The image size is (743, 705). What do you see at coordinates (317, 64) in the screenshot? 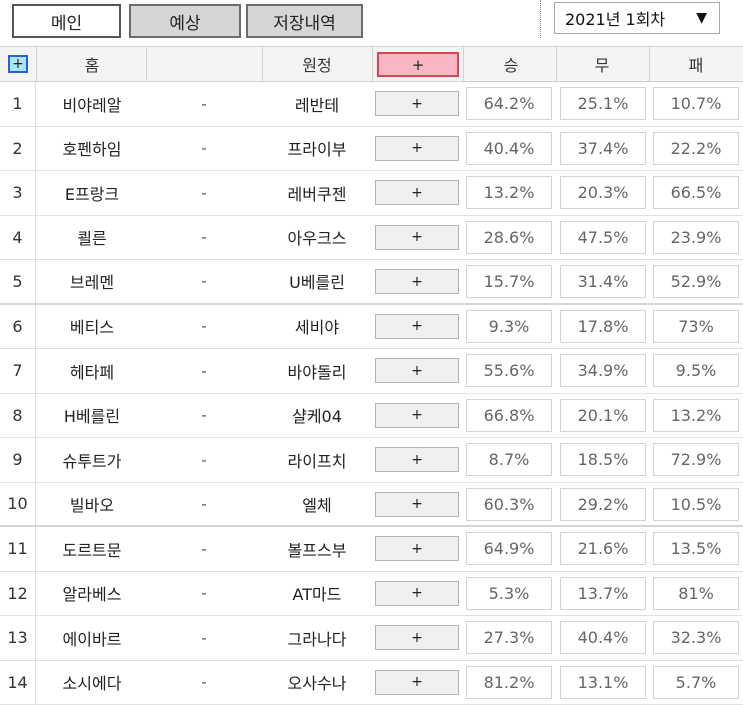
I see `header-away: 원정` at bounding box center [317, 64].